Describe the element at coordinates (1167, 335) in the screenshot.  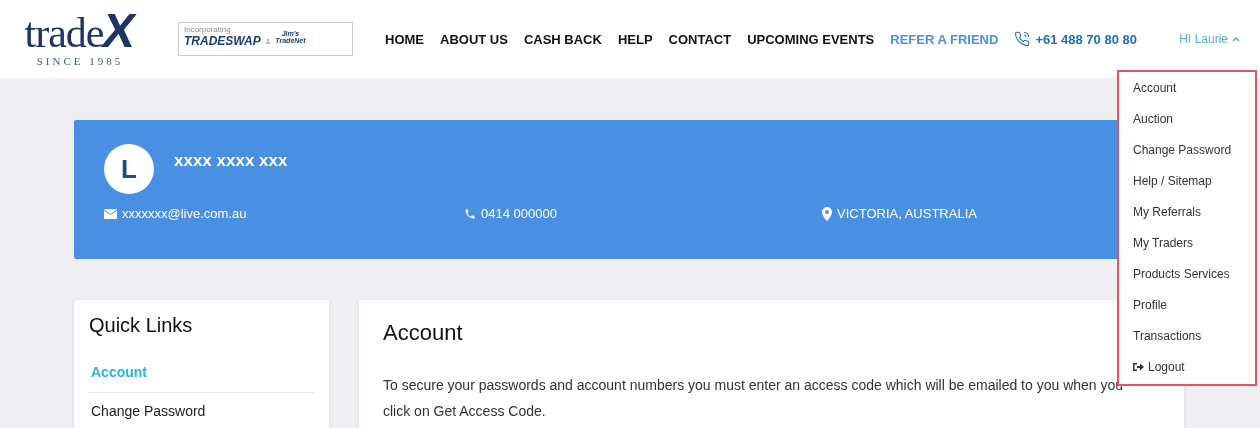
I see `menu-item: Transactions` at that location.